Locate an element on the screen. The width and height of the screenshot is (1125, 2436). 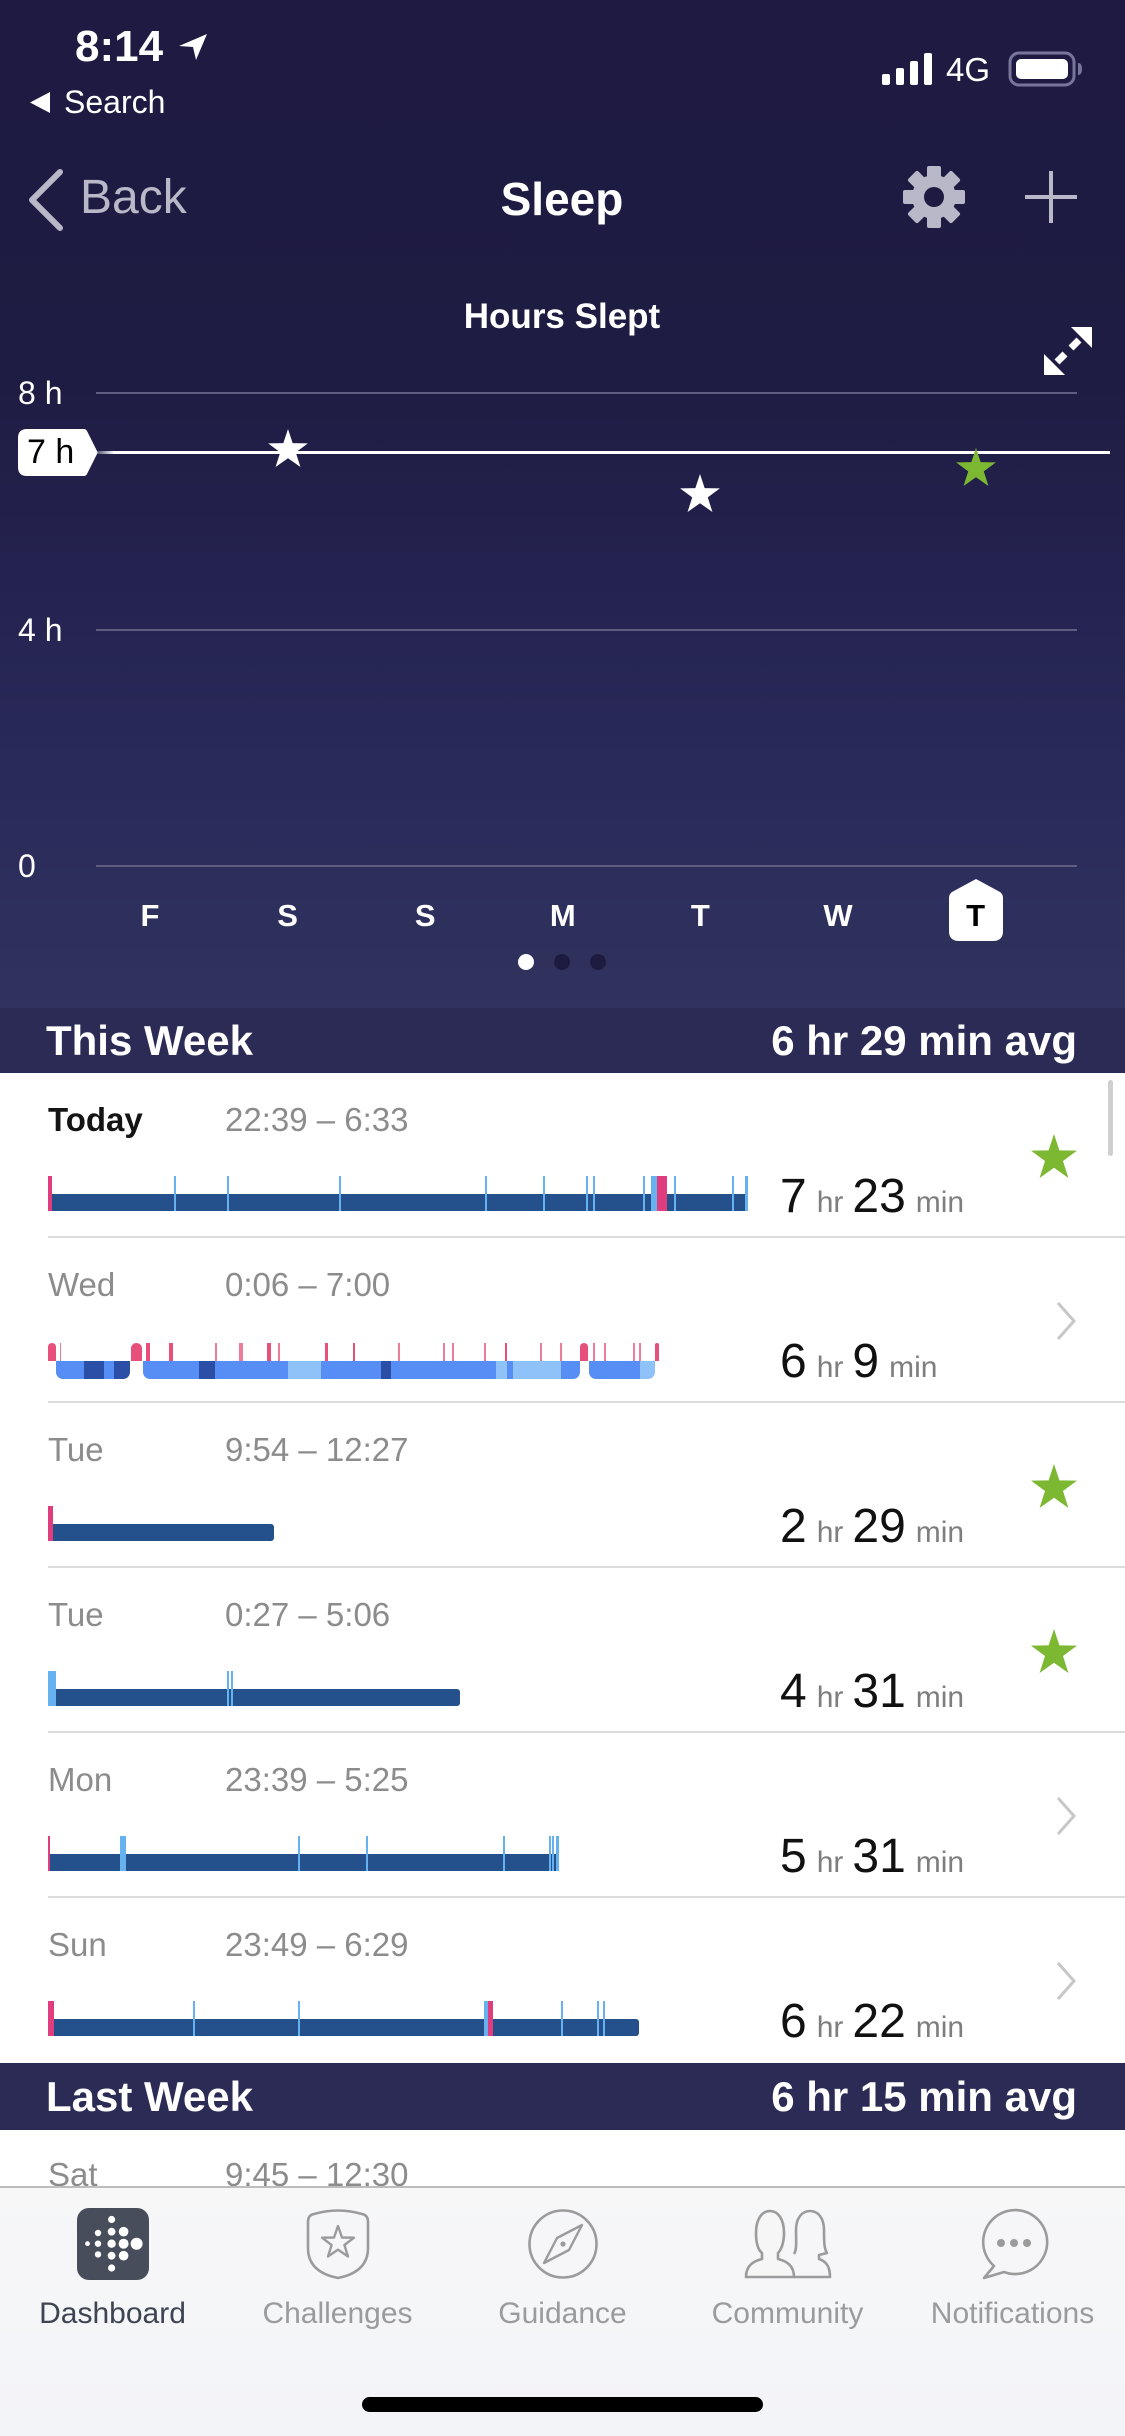
x-axis-day-label: M is located at coordinates (563, 916).